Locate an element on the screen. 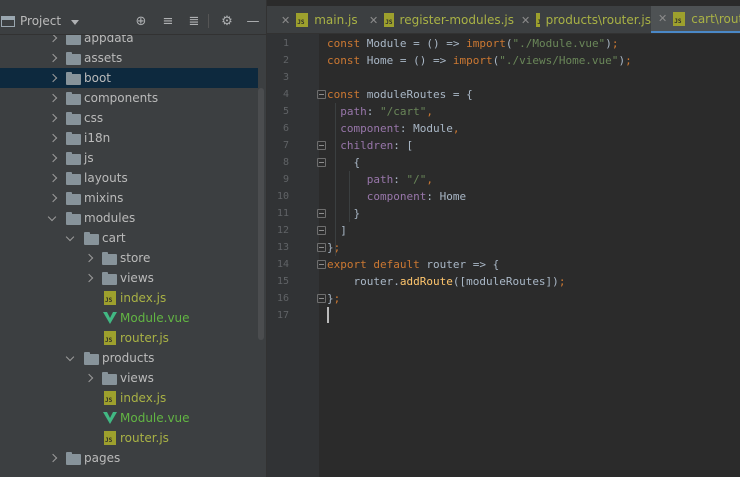  tree-item-label: i18n is located at coordinates (97, 138).